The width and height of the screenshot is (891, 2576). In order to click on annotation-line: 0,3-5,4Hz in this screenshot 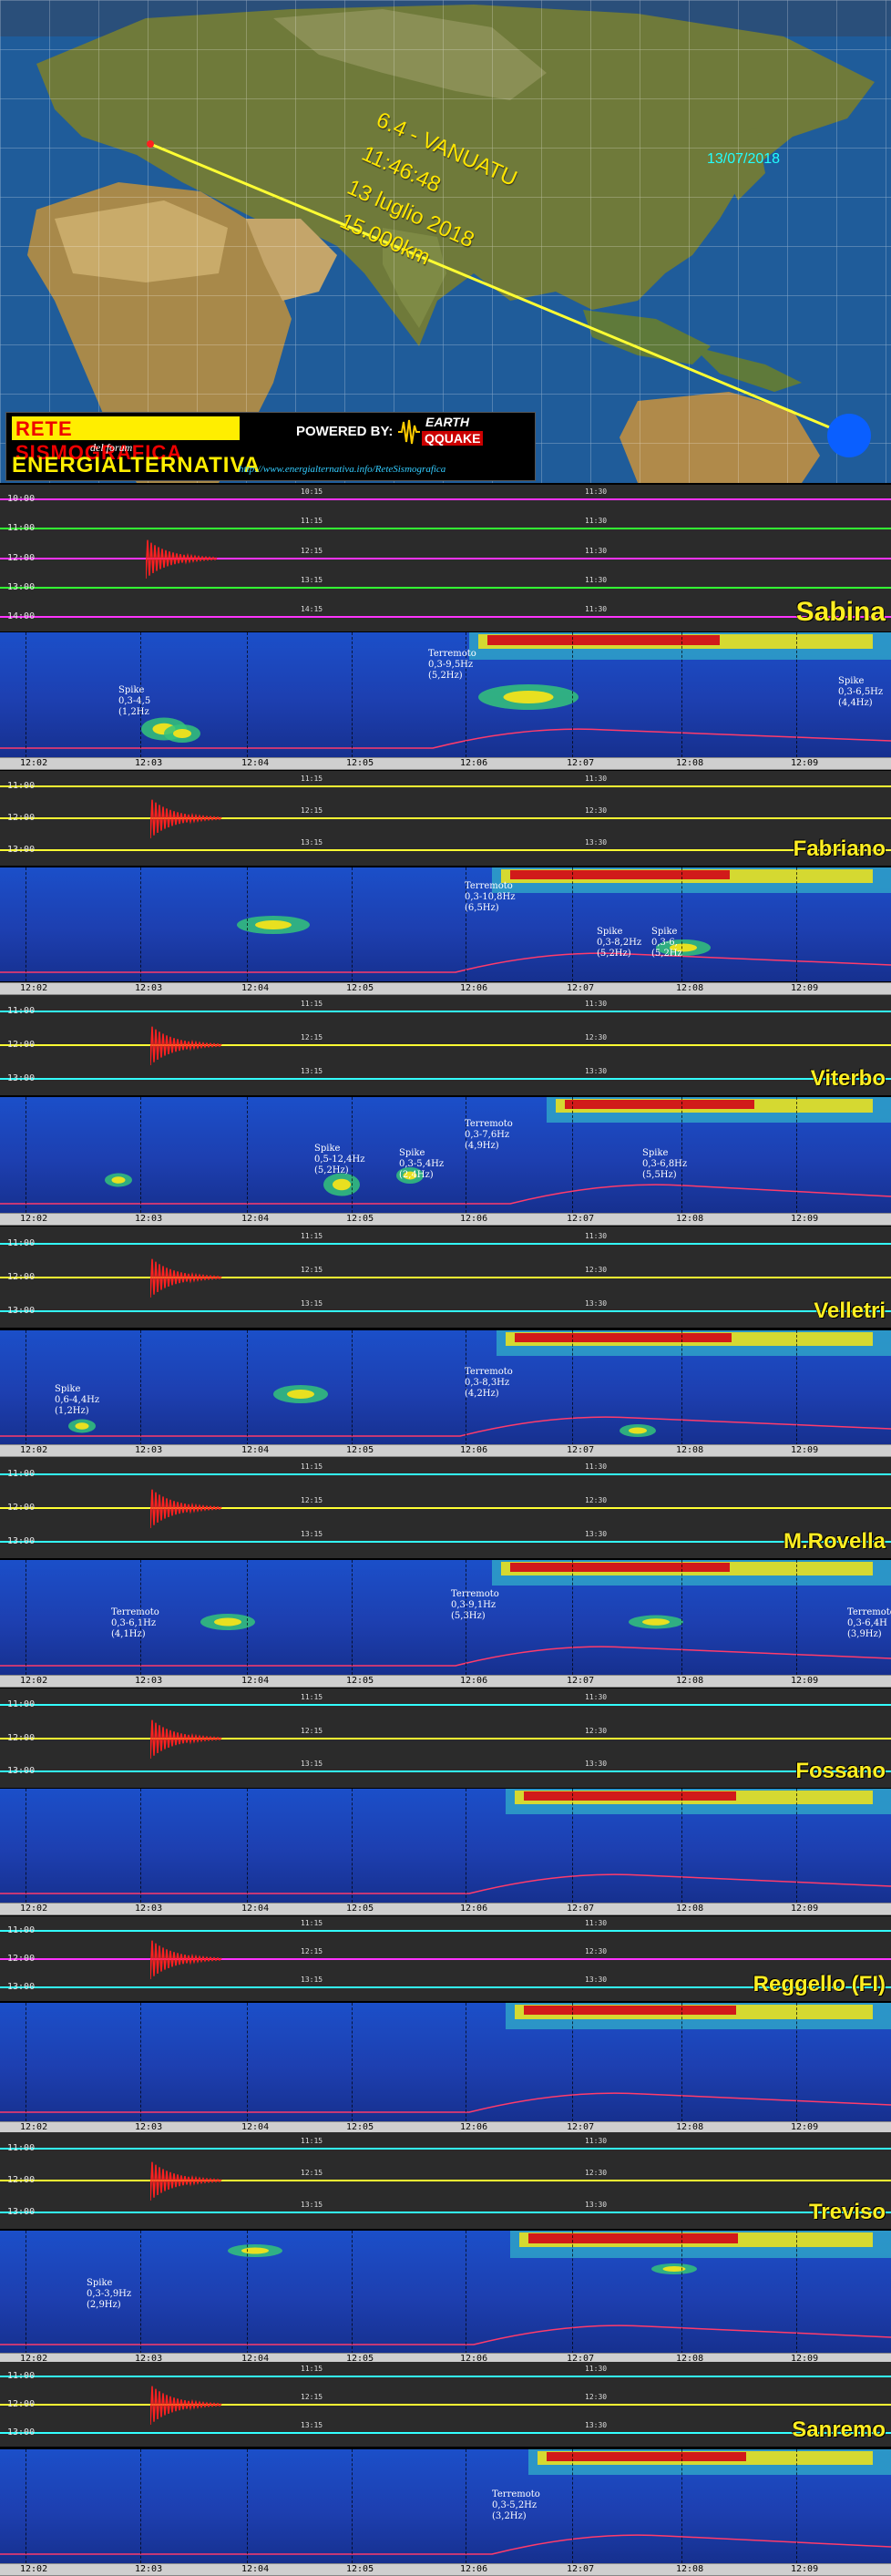, I will do `click(422, 1164)`.